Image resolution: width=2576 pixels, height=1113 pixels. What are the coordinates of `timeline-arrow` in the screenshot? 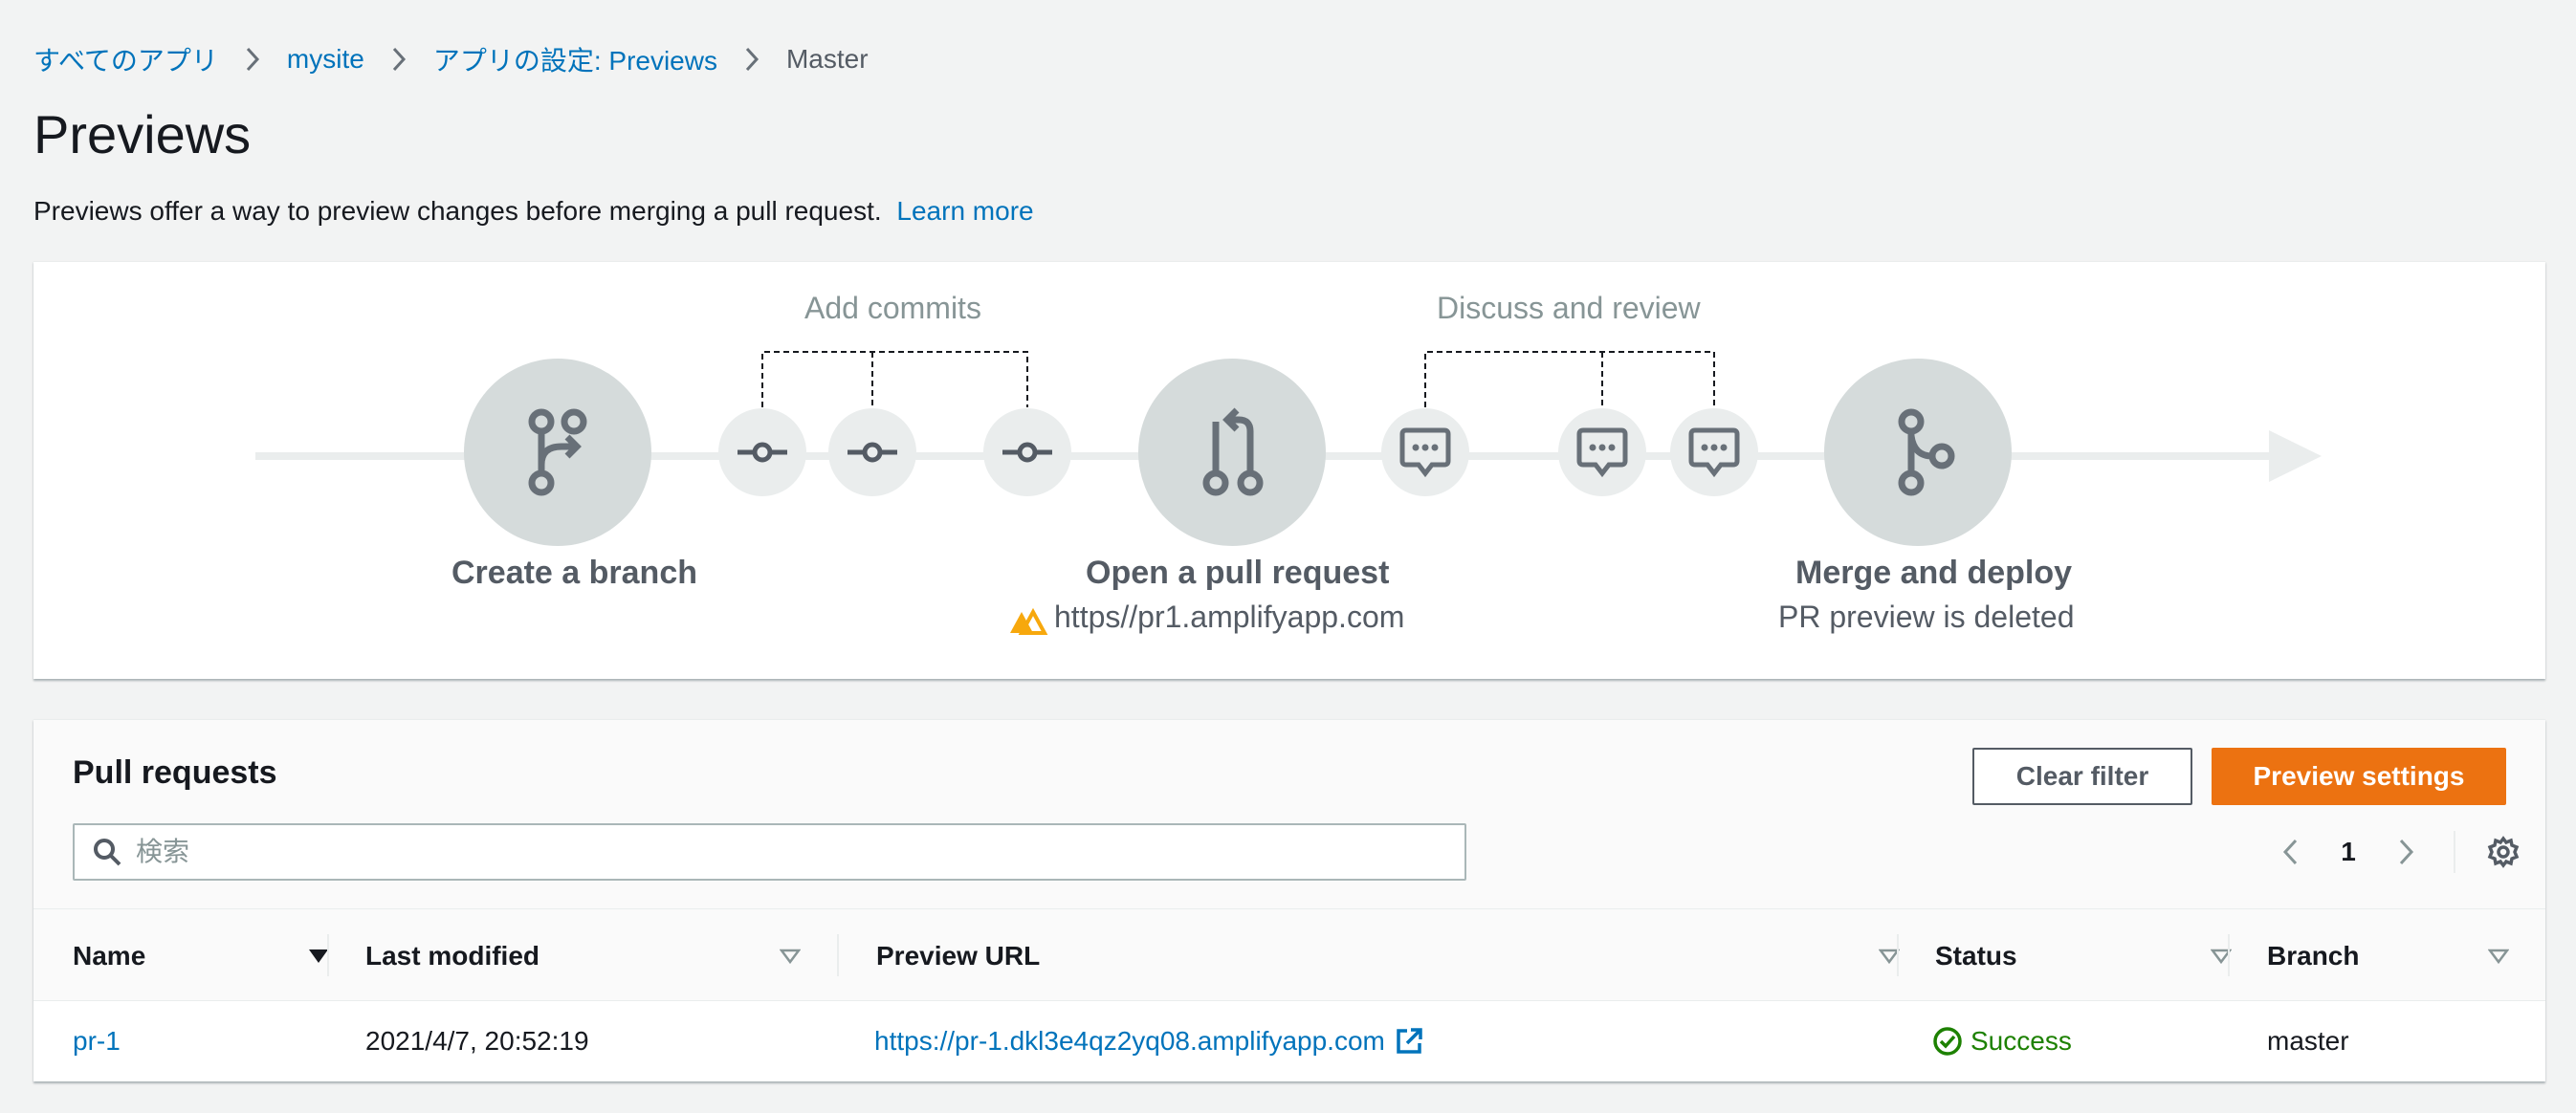 It's located at (2295, 456).